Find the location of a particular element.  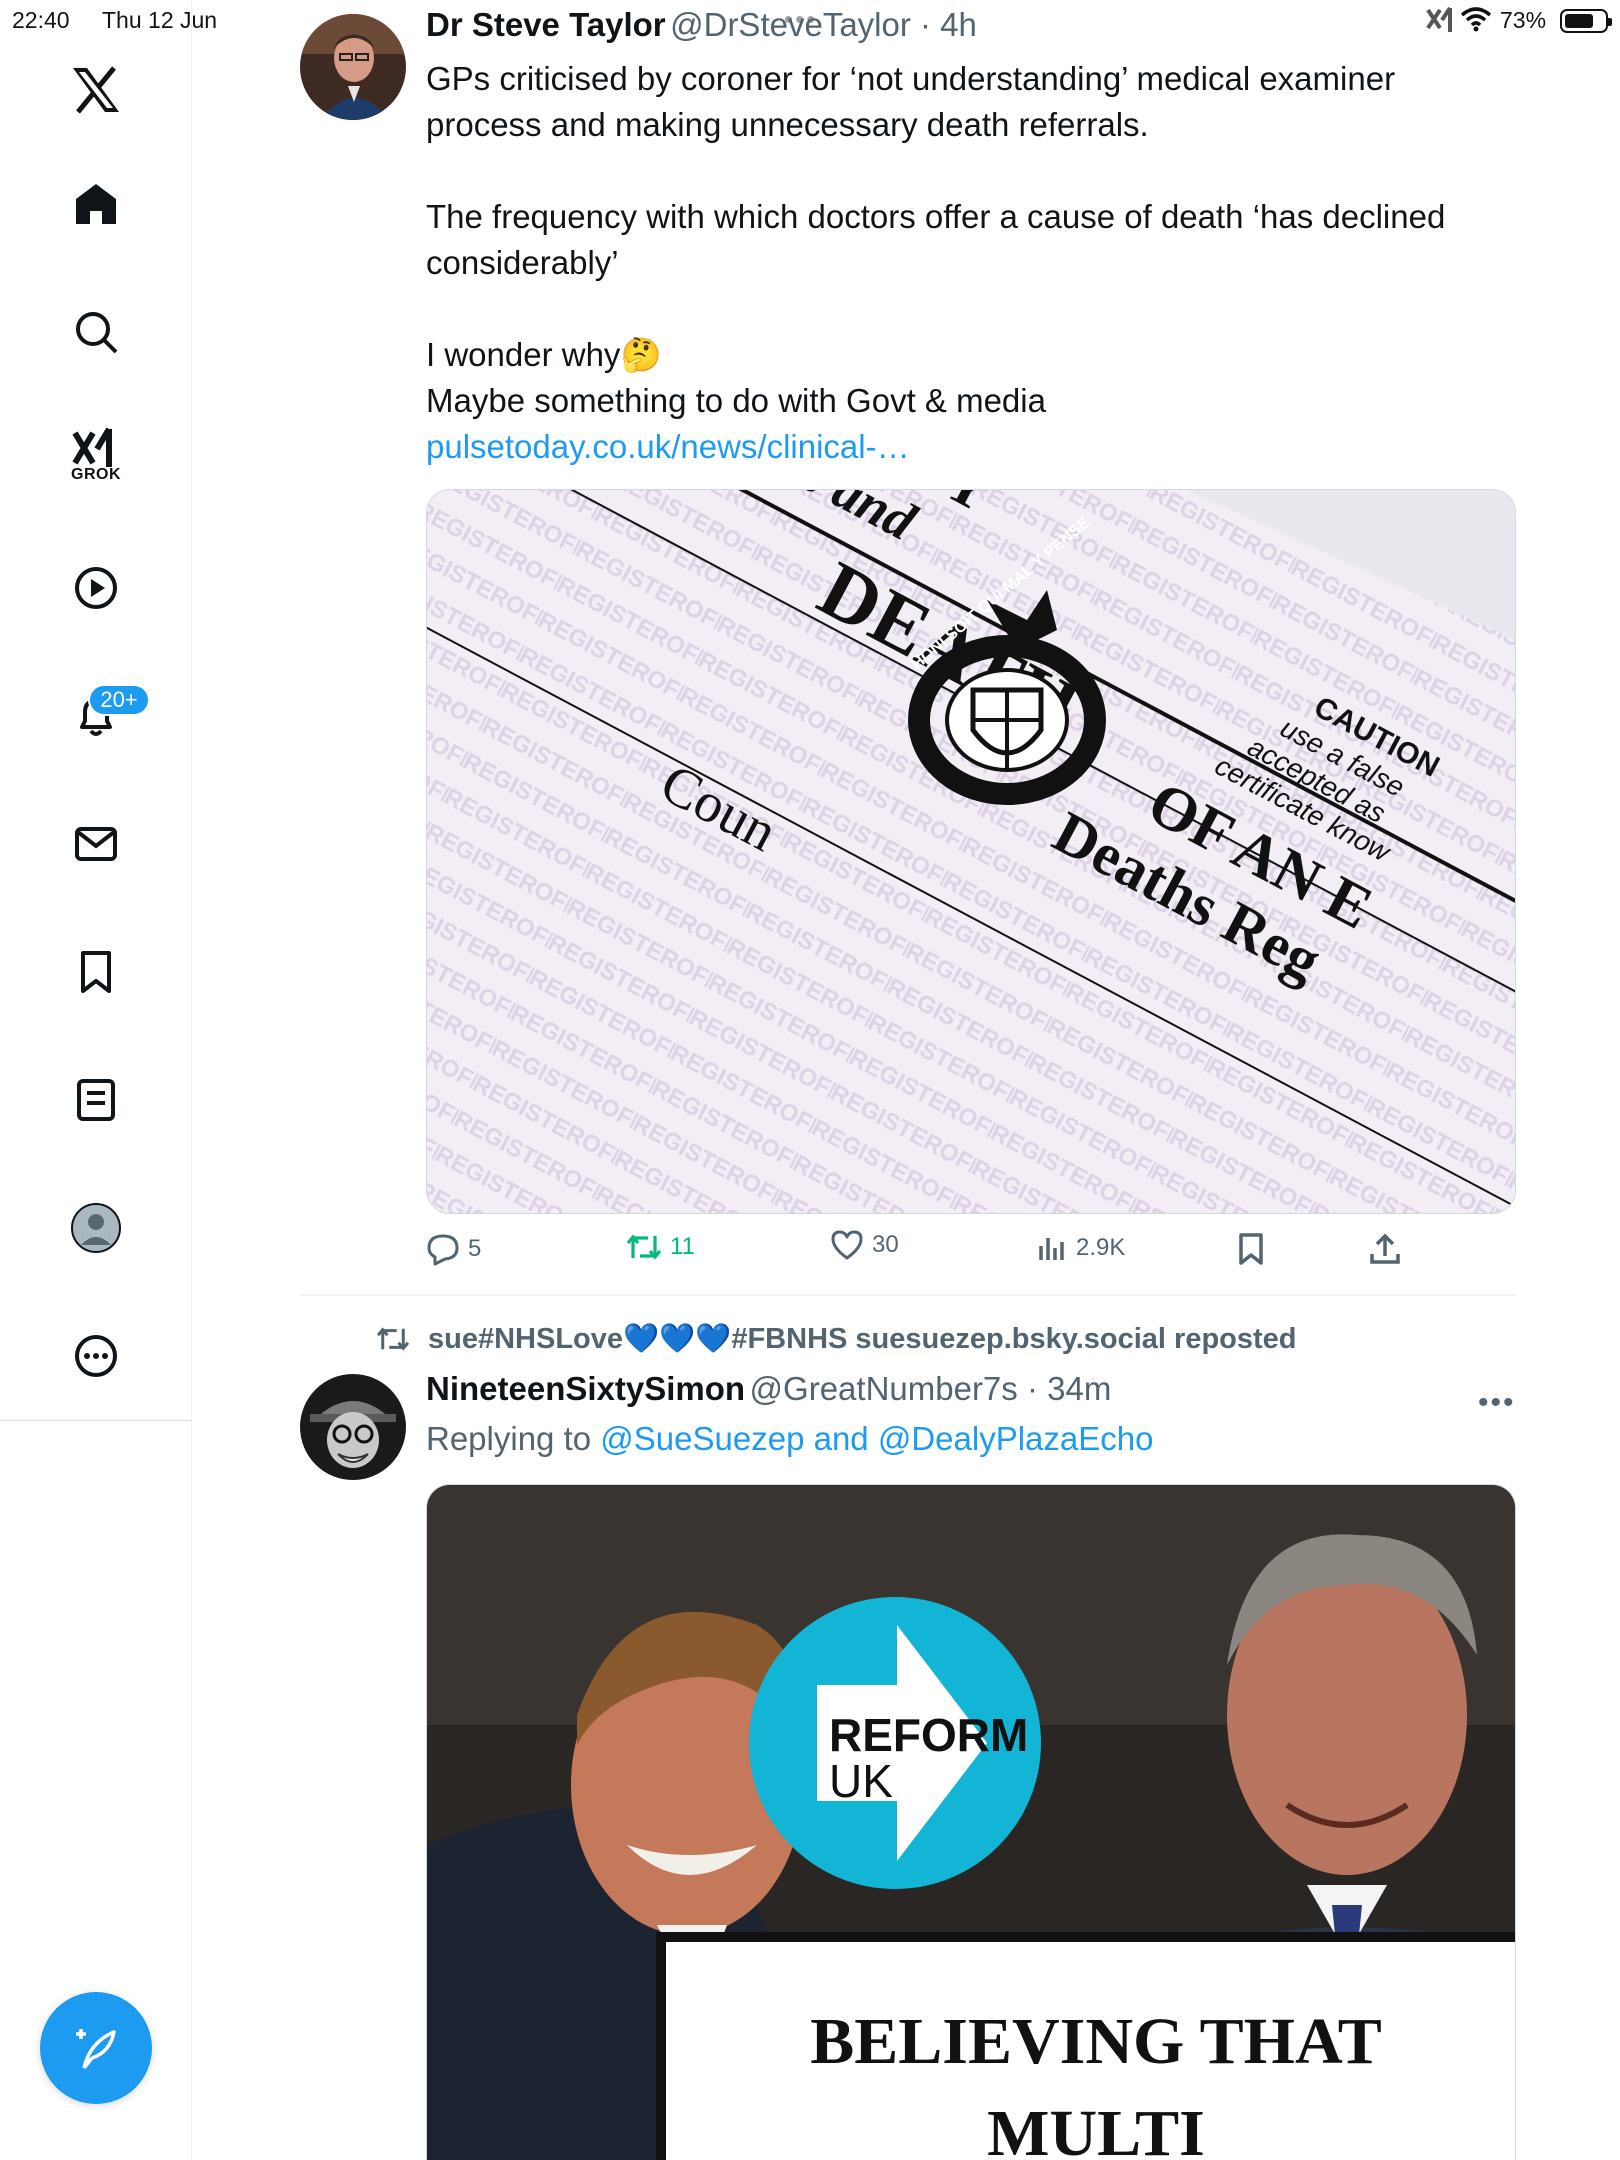

repost-button: 11 is located at coordinates (660, 1247).